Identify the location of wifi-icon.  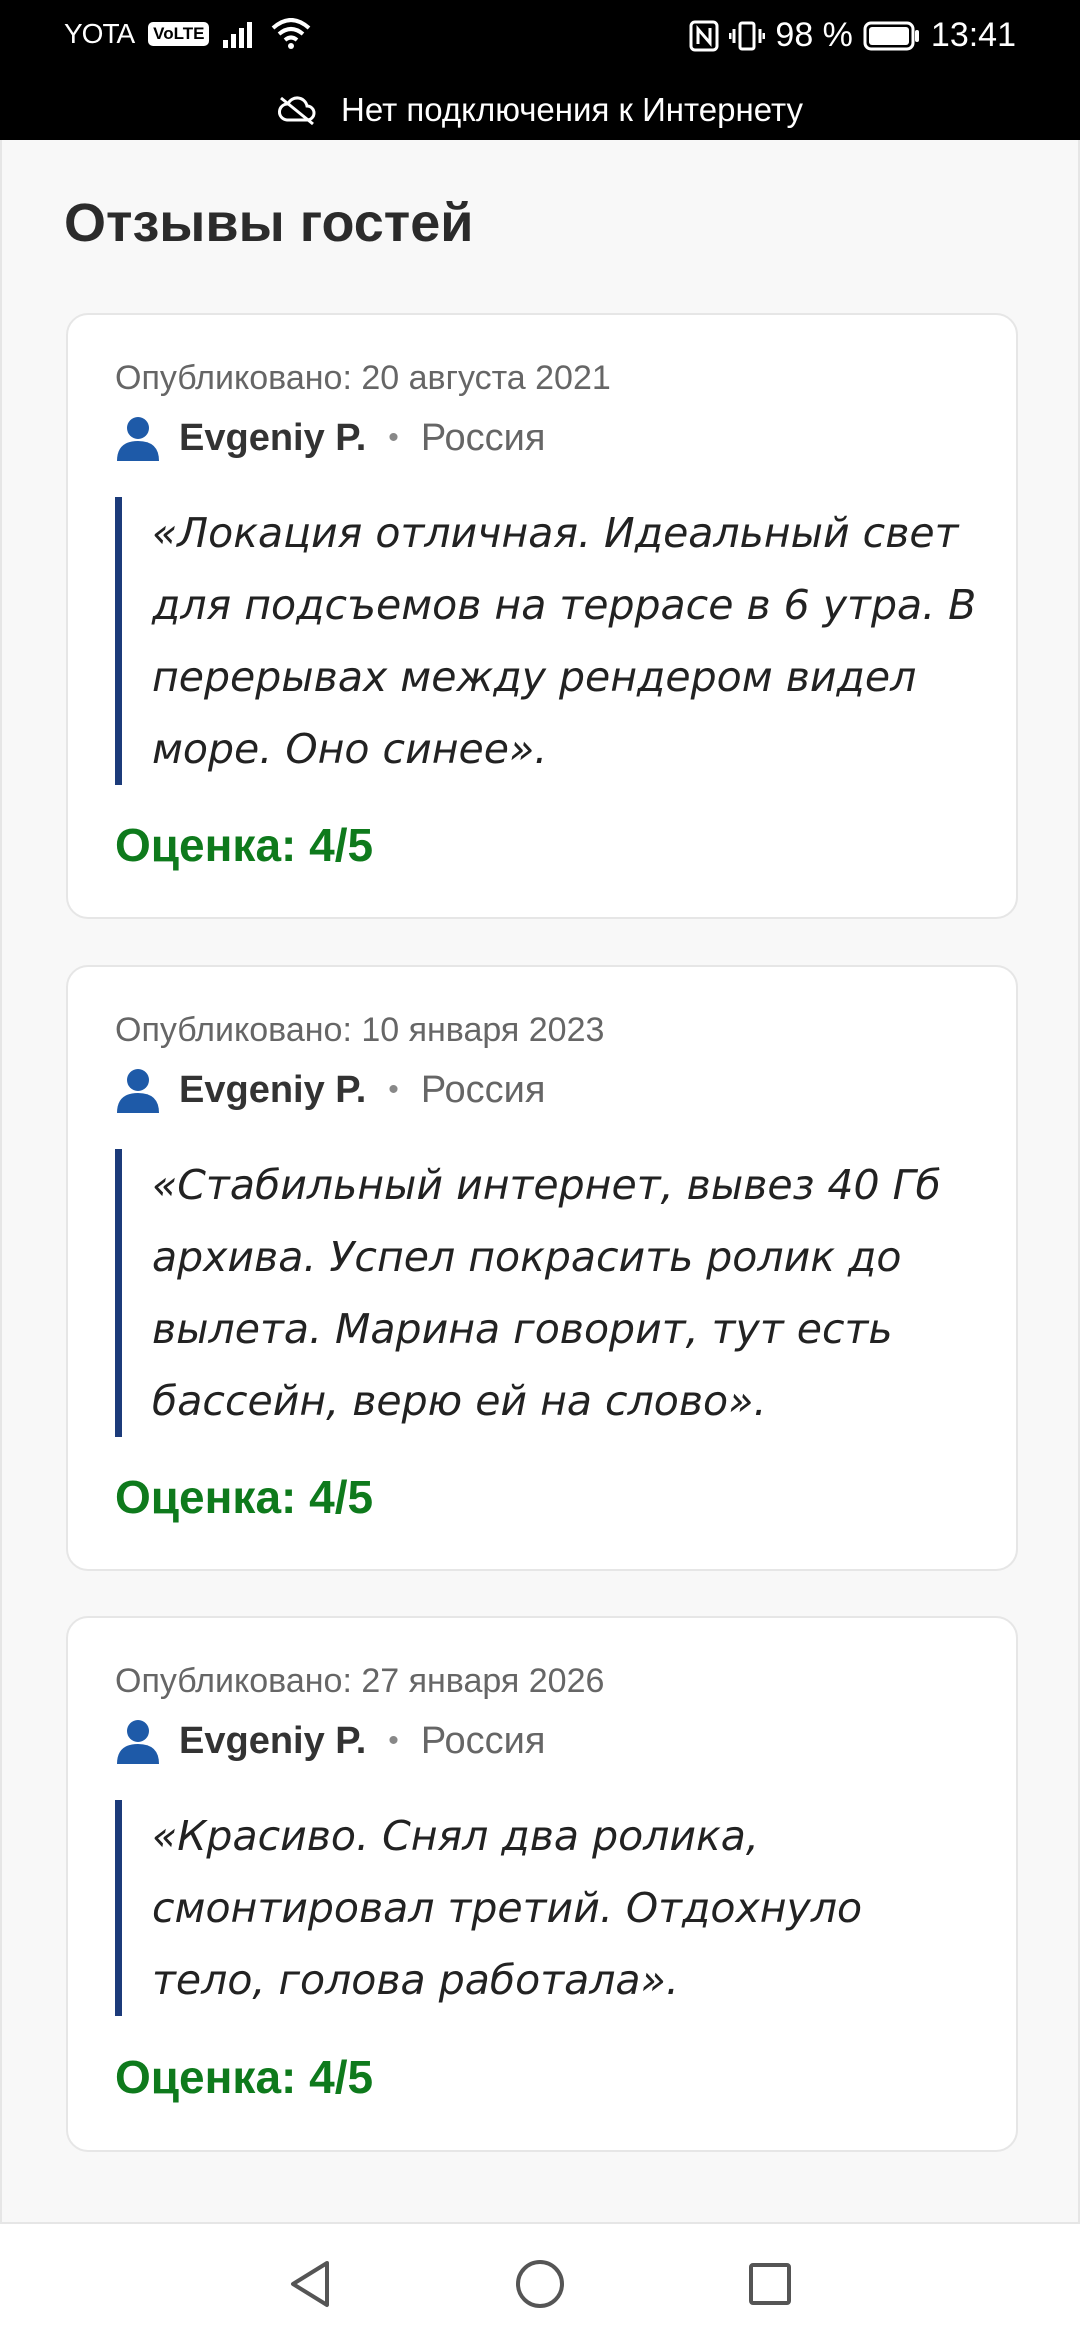
(291, 33).